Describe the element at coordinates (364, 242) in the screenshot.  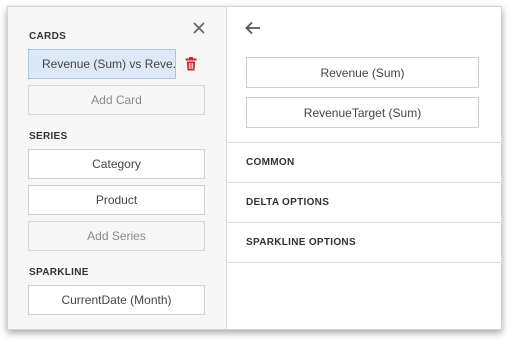
I see `sparkline-options-section: SPARKLINE OPTIONS` at that location.